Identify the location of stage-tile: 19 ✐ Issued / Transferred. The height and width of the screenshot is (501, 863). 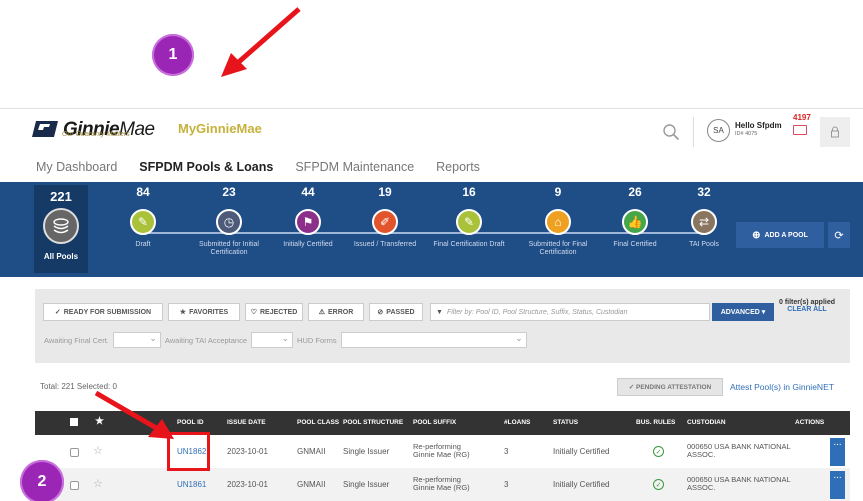
(385, 217).